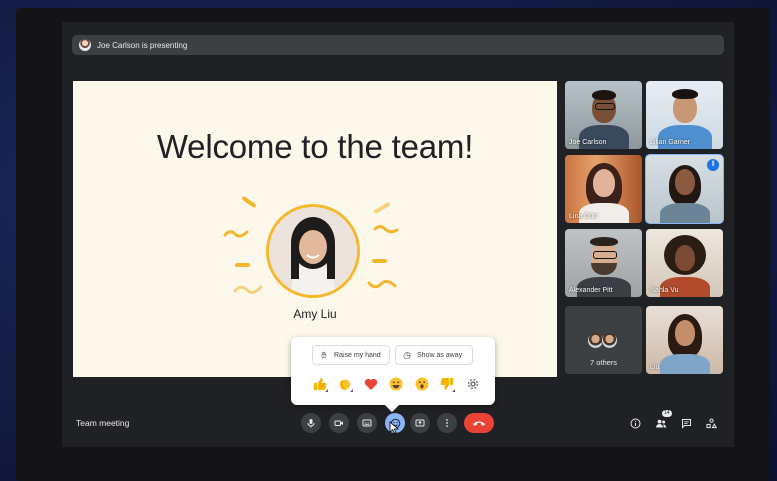 This screenshot has width=777, height=481. I want to click on people-icon, so click(661, 423).